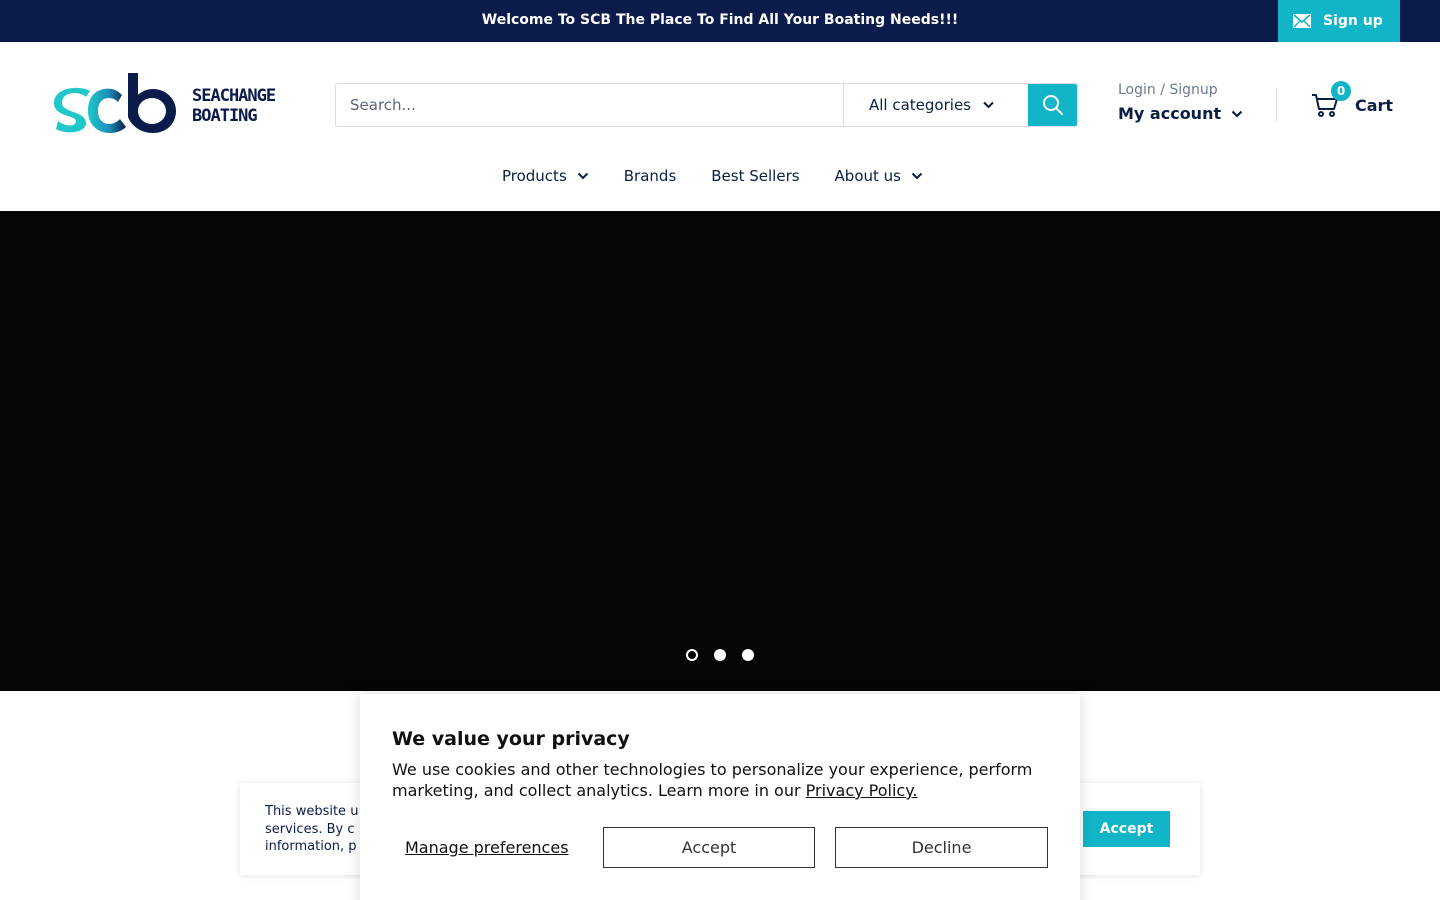 This screenshot has height=900, width=1440. Describe the element at coordinates (920, 105) in the screenshot. I see `category-select-label: All categories` at that location.